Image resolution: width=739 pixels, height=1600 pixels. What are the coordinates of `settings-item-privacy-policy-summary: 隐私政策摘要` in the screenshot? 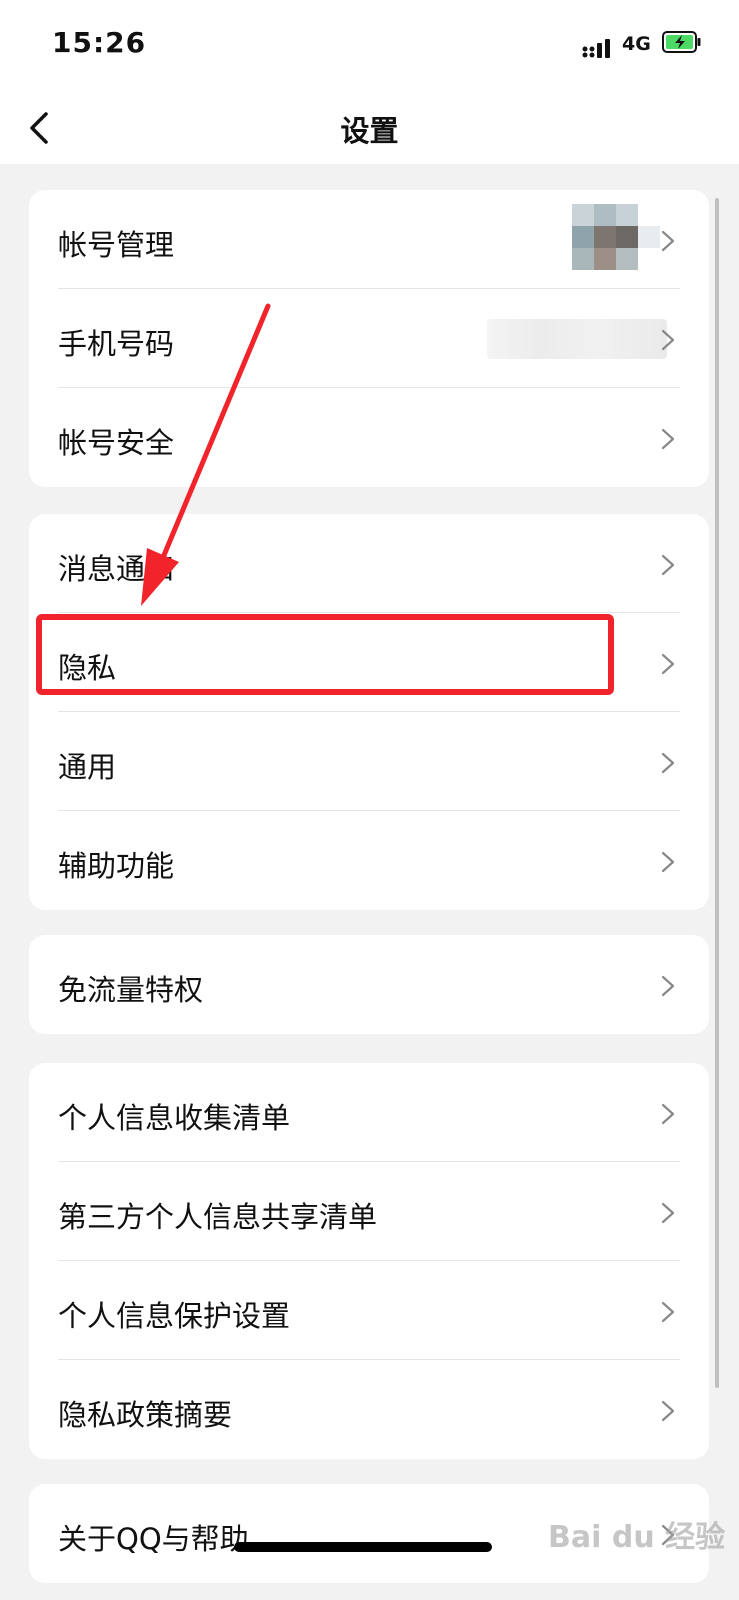 It's located at (369, 1409).